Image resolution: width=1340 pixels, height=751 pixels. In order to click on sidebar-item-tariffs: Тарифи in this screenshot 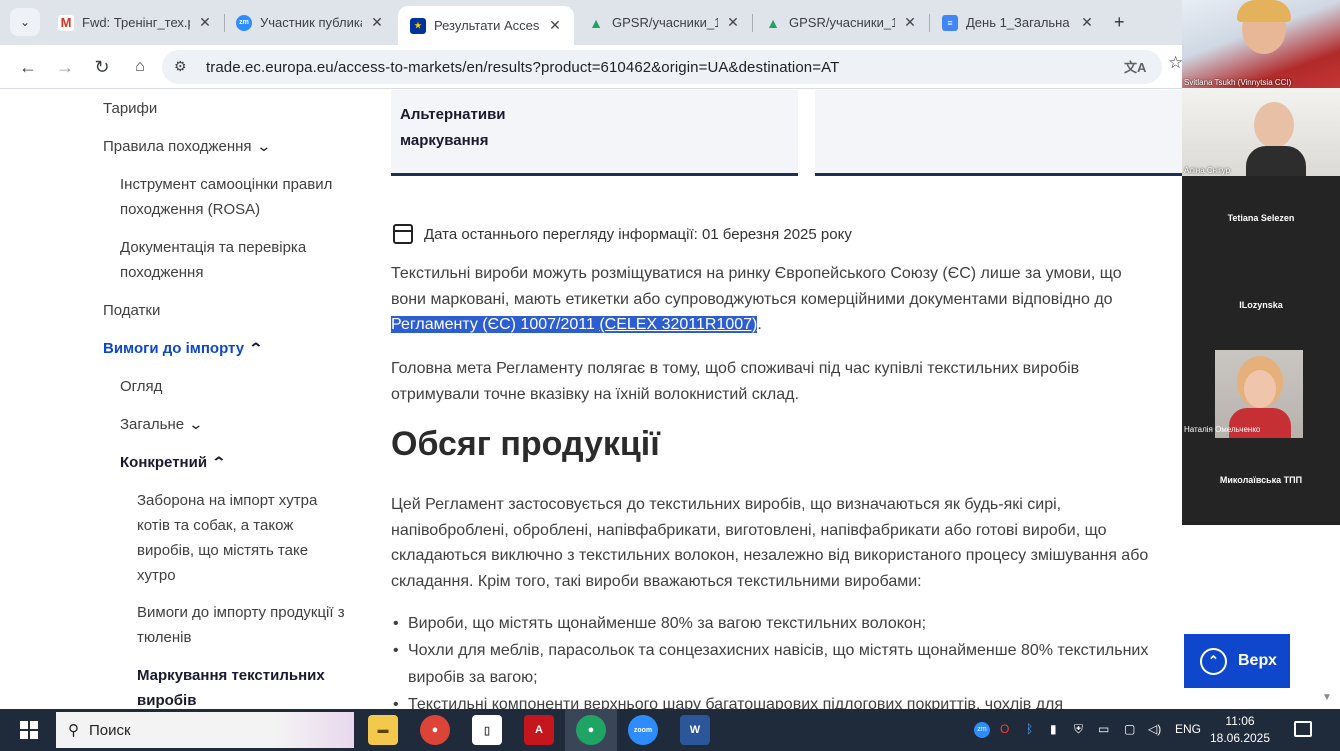, I will do `click(130, 108)`.